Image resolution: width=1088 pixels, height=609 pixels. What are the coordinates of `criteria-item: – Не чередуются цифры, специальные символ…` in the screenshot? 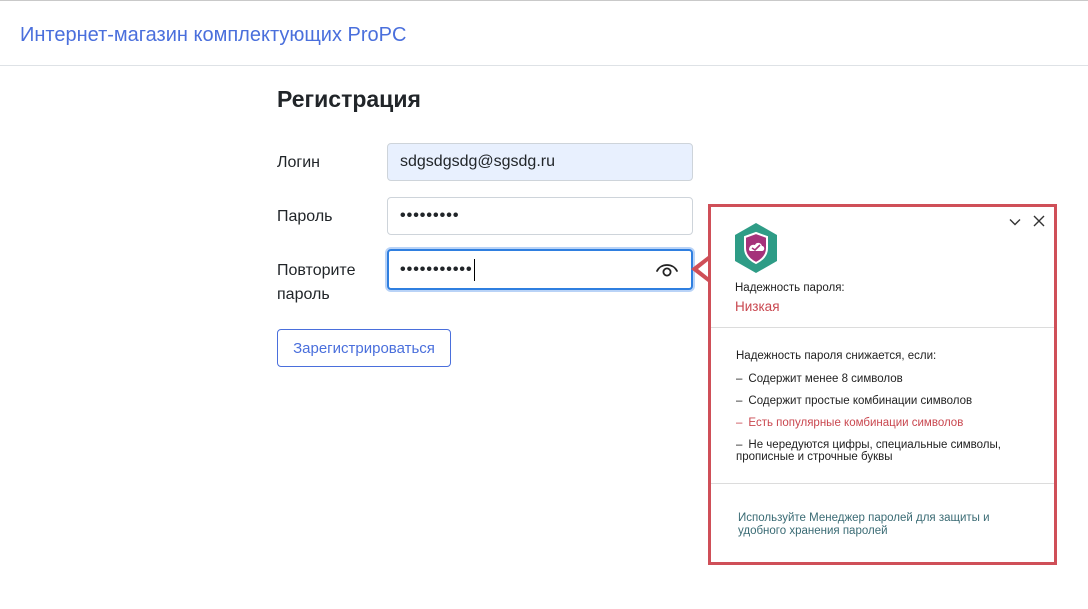 It's located at (868, 451).